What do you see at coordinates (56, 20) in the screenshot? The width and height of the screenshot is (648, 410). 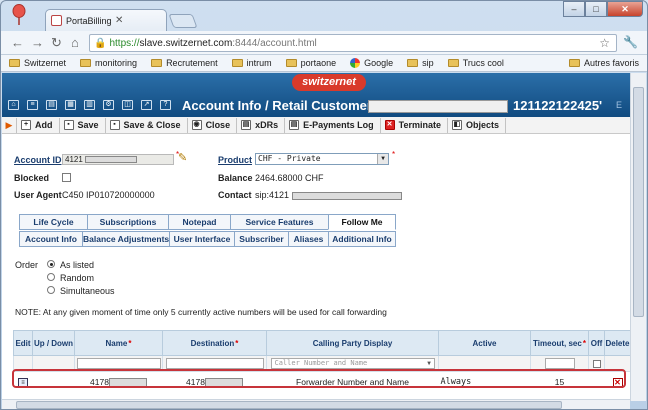 I see `tab-favicon-icon` at bounding box center [56, 20].